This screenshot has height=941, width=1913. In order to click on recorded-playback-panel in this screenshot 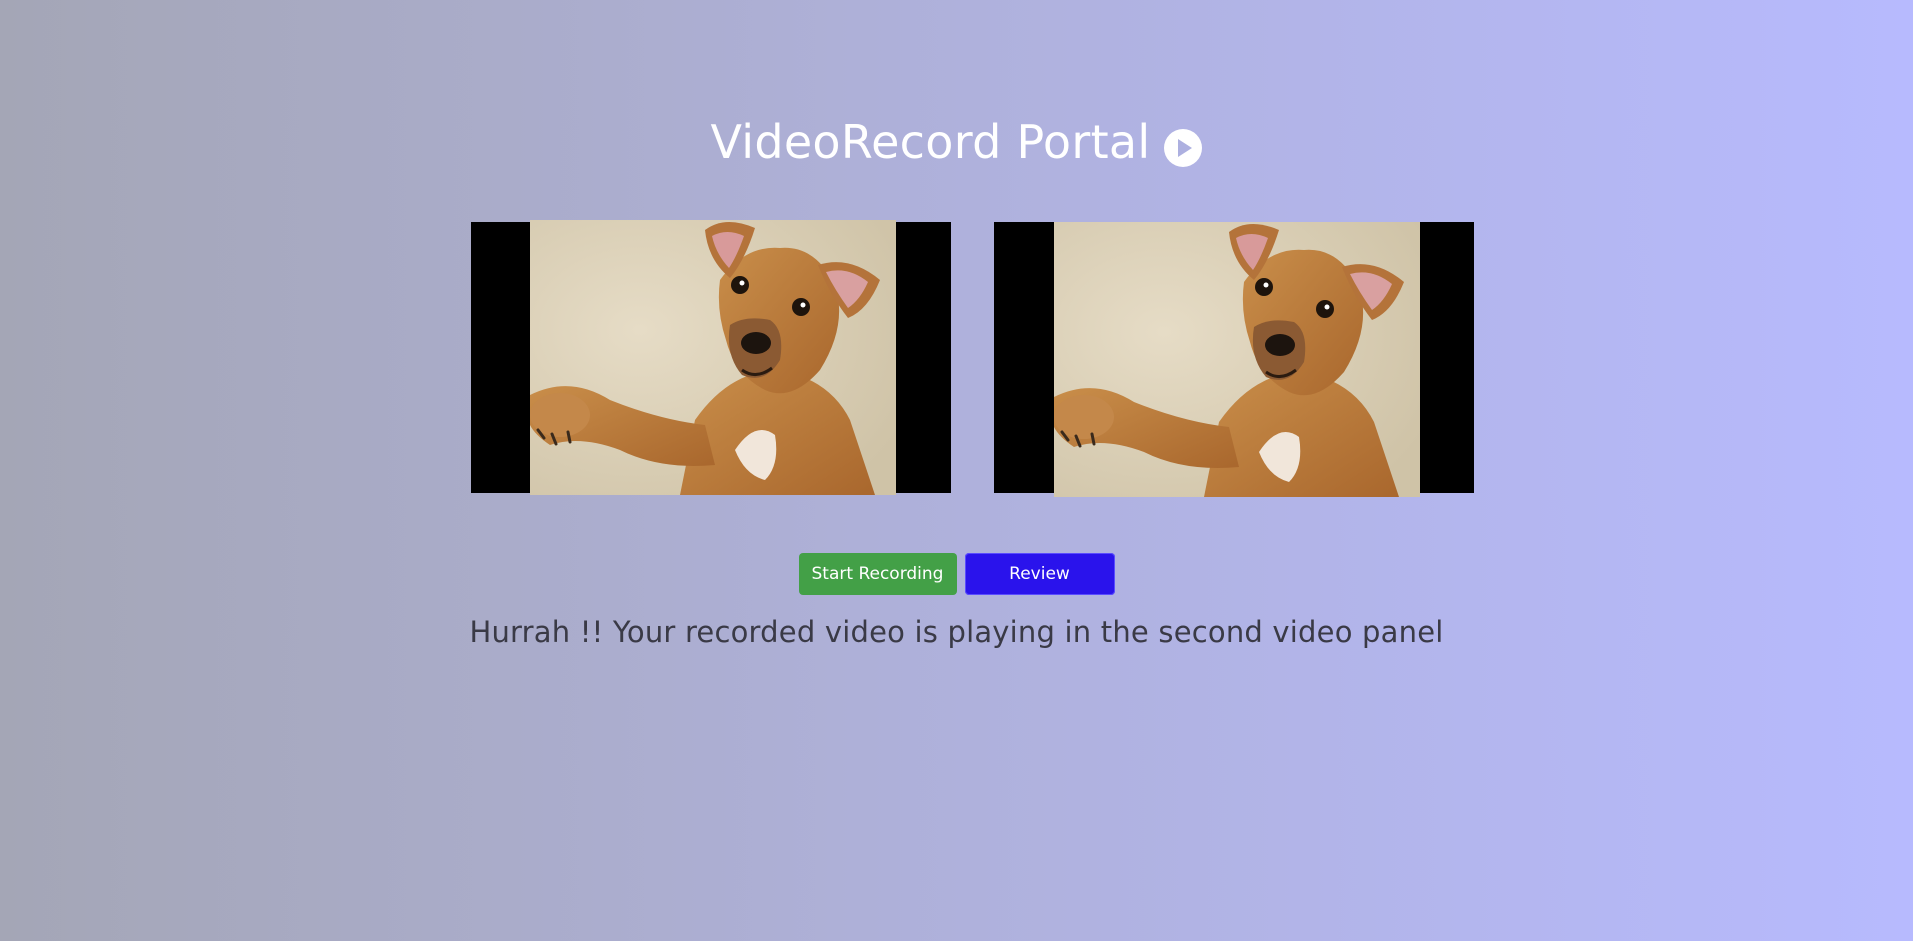, I will do `click(1234, 357)`.